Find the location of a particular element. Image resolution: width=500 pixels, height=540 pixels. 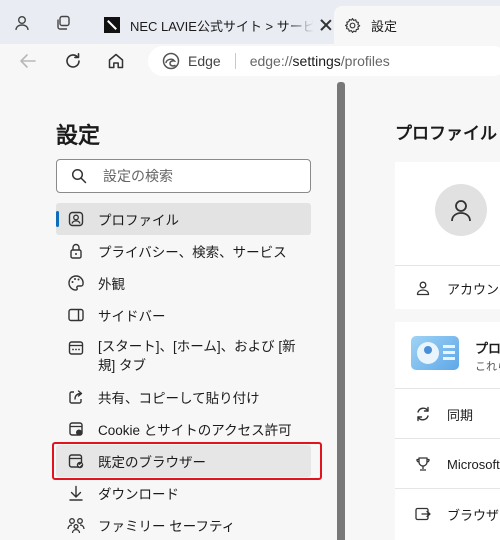

sidebar-item-start-home-tabs: [スタート]、[ホーム]、および [新規] タブ is located at coordinates (183, 356).